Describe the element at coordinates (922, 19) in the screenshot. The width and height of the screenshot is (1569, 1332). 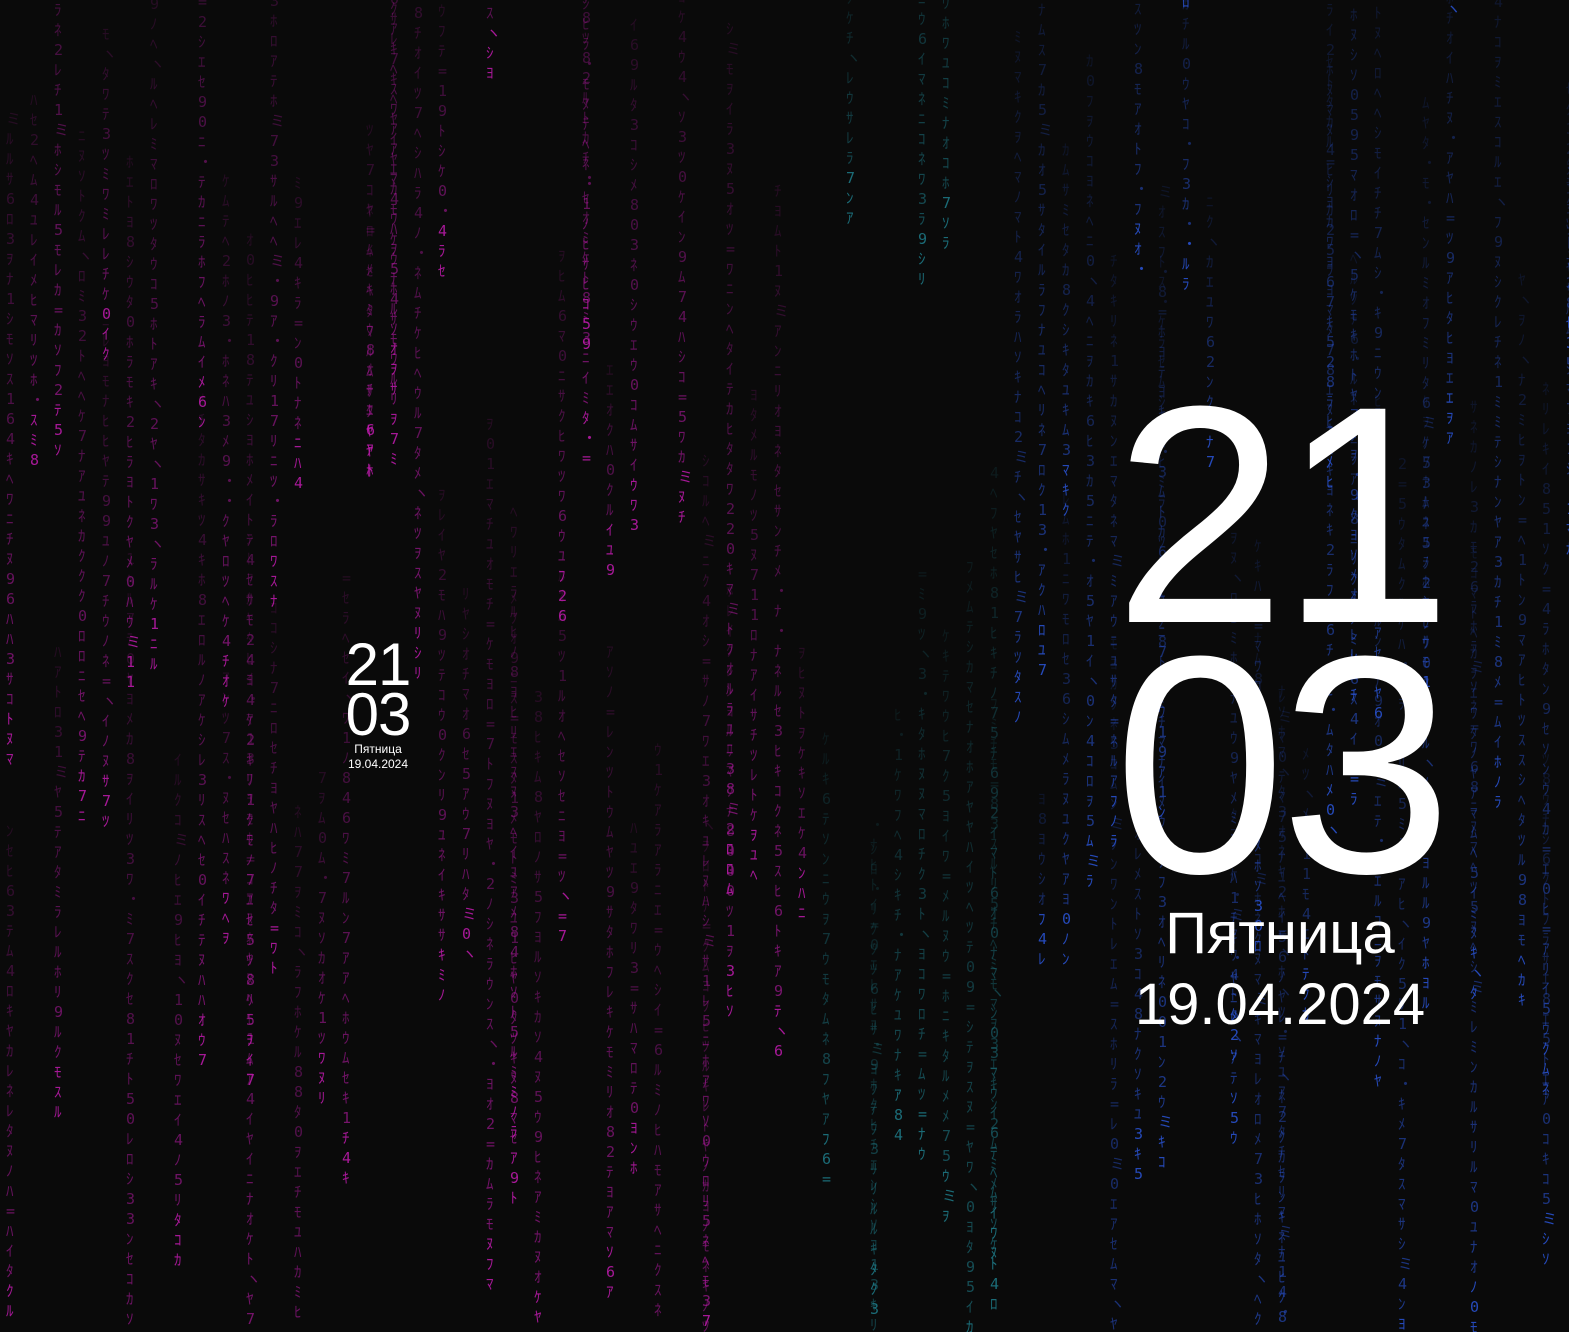
I see `rain-glyph: ｳ` at that location.